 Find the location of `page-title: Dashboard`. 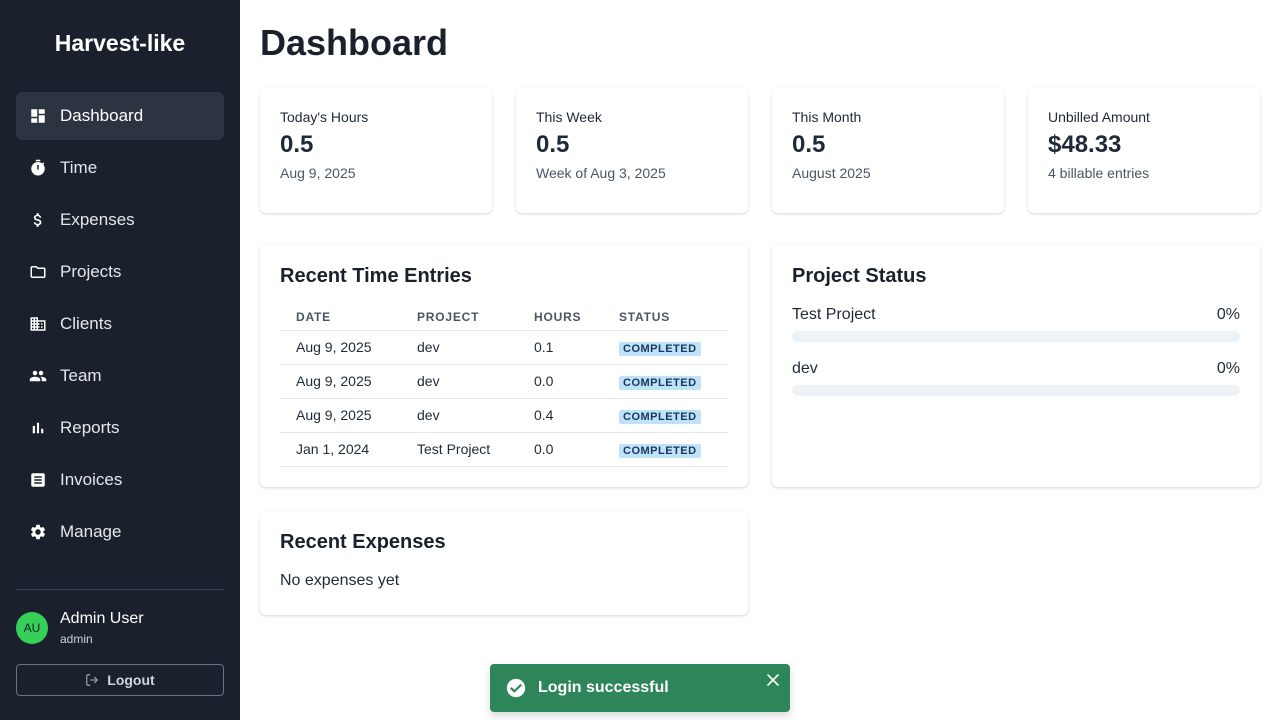

page-title: Dashboard is located at coordinates (354, 42).